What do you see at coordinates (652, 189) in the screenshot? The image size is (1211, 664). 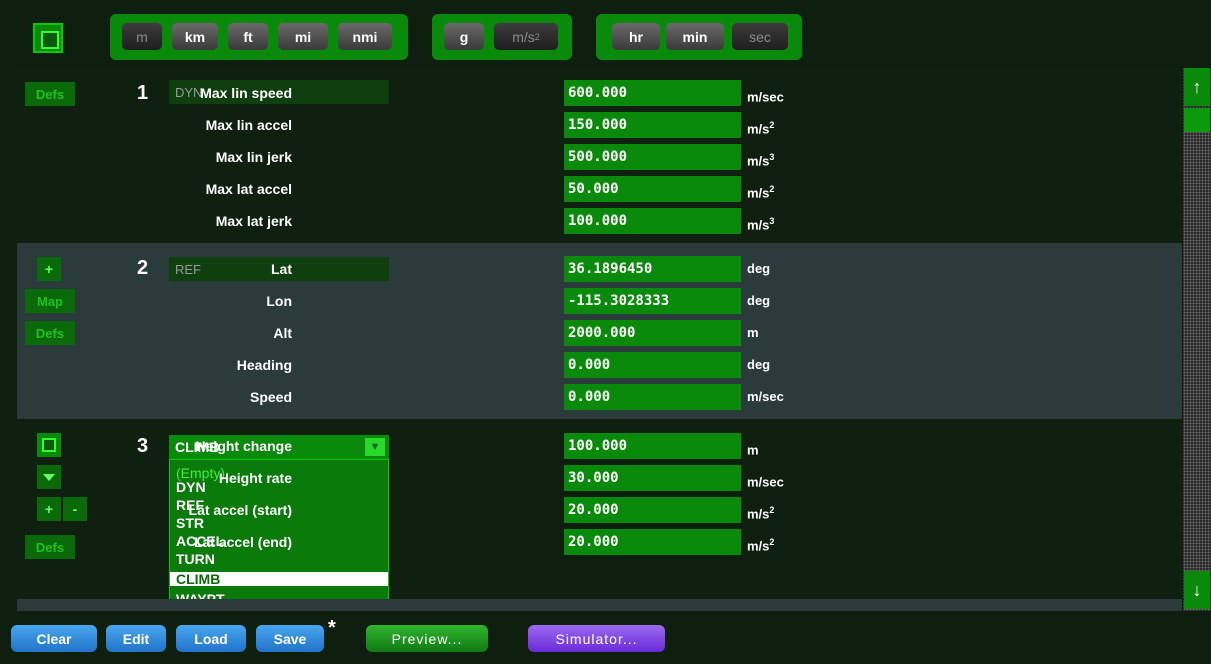 I see `param-value-input: 50.000` at bounding box center [652, 189].